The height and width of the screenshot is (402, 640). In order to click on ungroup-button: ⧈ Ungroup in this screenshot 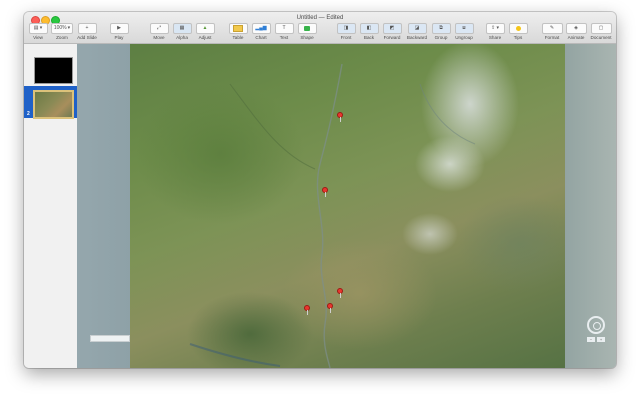, I will do `click(464, 32)`.